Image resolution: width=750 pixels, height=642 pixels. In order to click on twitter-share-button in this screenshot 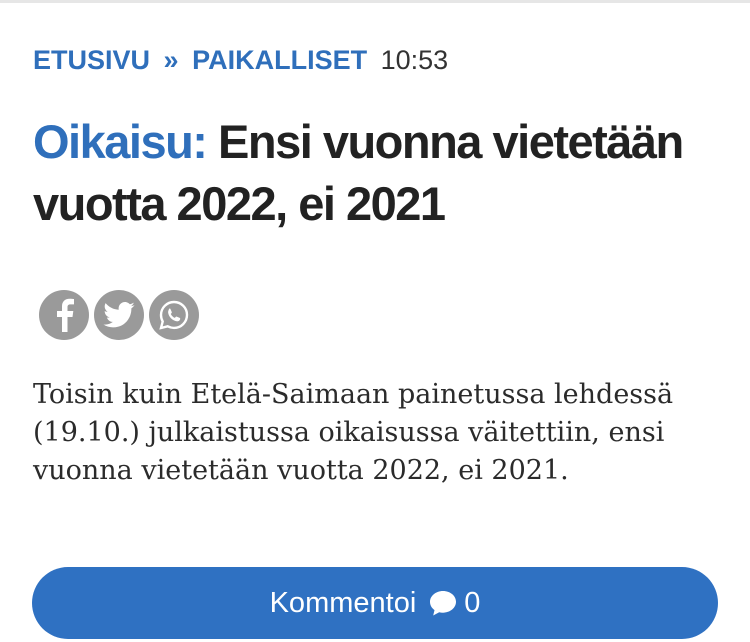, I will do `click(119, 315)`.